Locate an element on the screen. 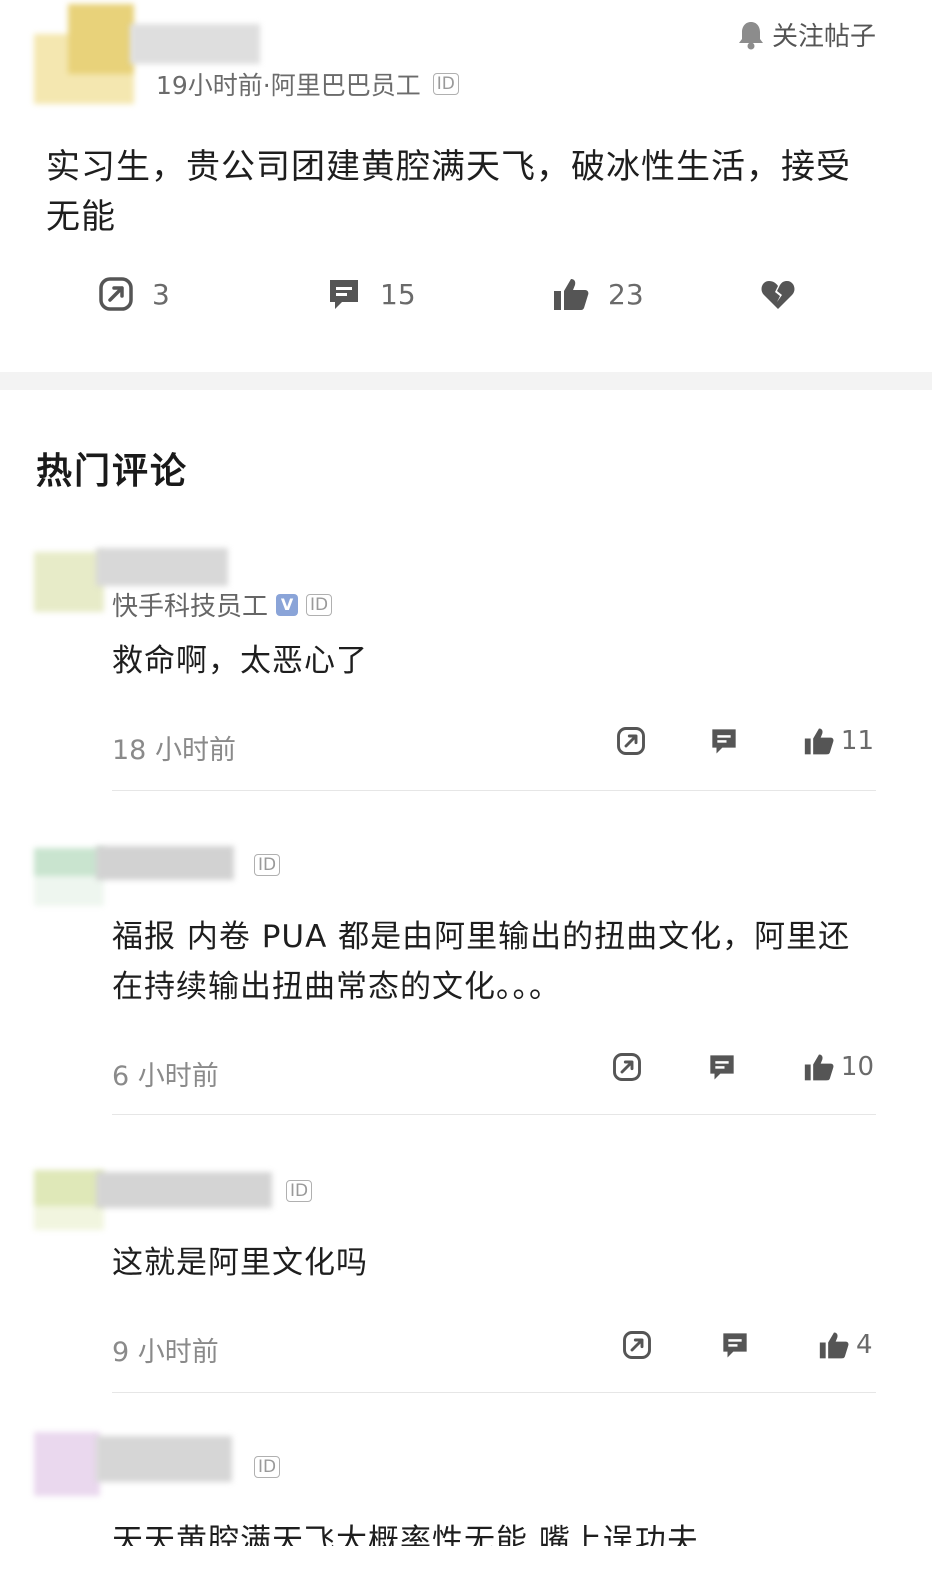 The width and height of the screenshot is (932, 1590). share-button: 3 is located at coordinates (134, 294).